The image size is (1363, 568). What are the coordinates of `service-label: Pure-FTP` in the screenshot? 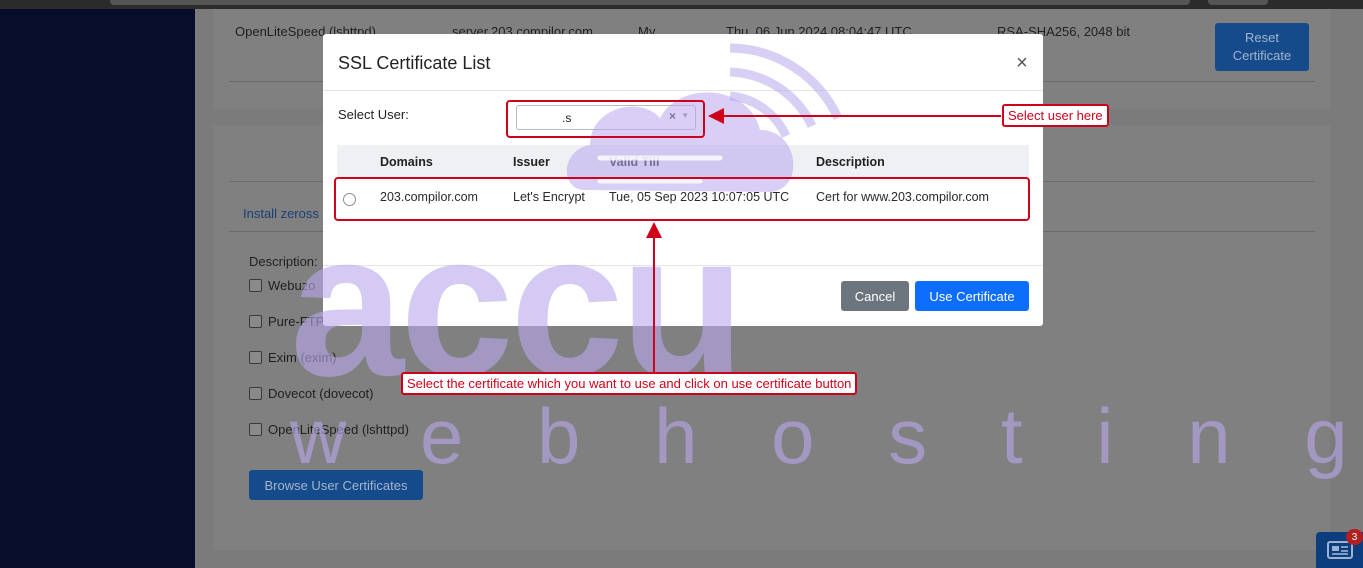 It's located at (296, 321).